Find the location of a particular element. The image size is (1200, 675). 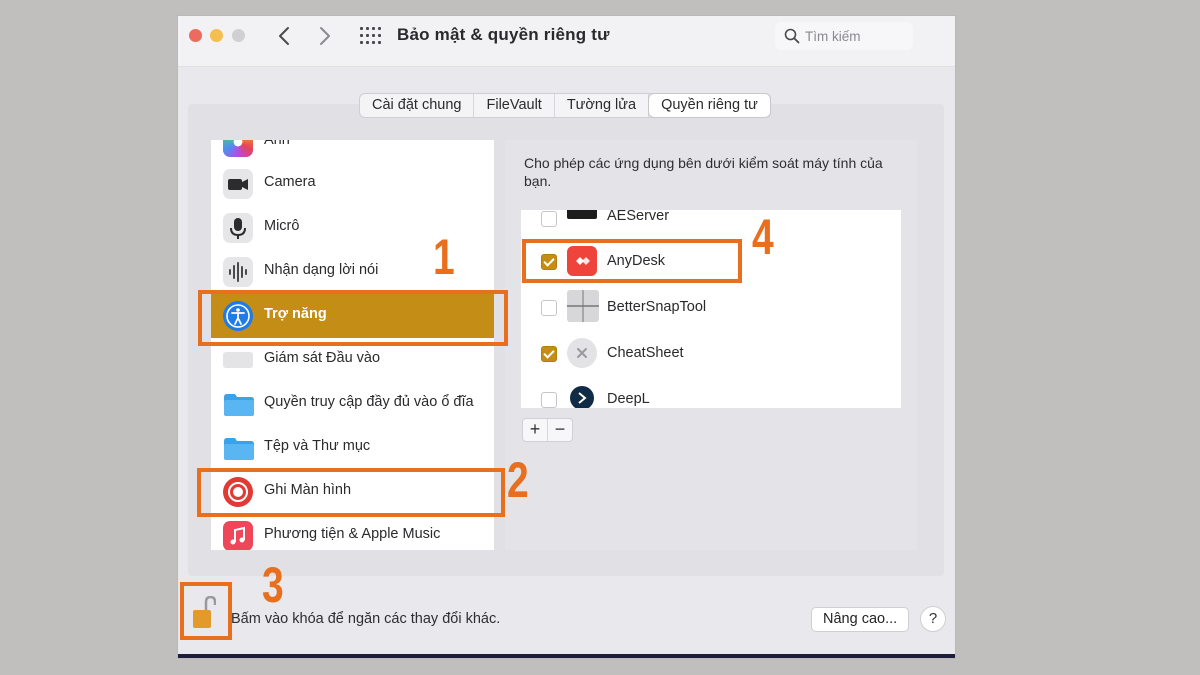

window-title: Bảo mật & quyền riêng tư is located at coordinates (503, 34).